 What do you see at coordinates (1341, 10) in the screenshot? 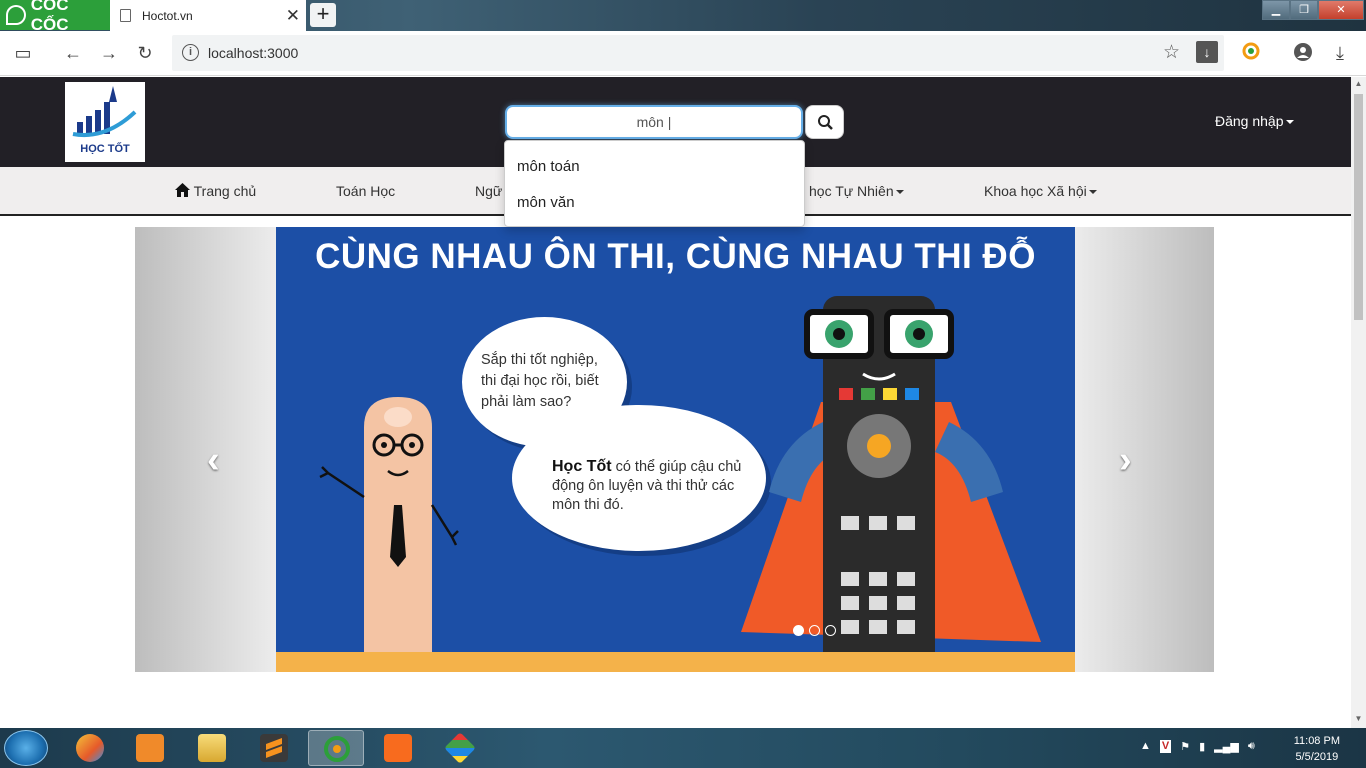
I see `window-close-button: ✕` at bounding box center [1341, 10].